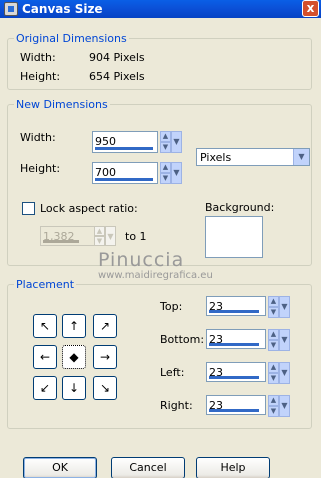 This screenshot has width=321, height=478. Describe the element at coordinates (125, 173) in the screenshot. I see `height-input: 700` at that location.